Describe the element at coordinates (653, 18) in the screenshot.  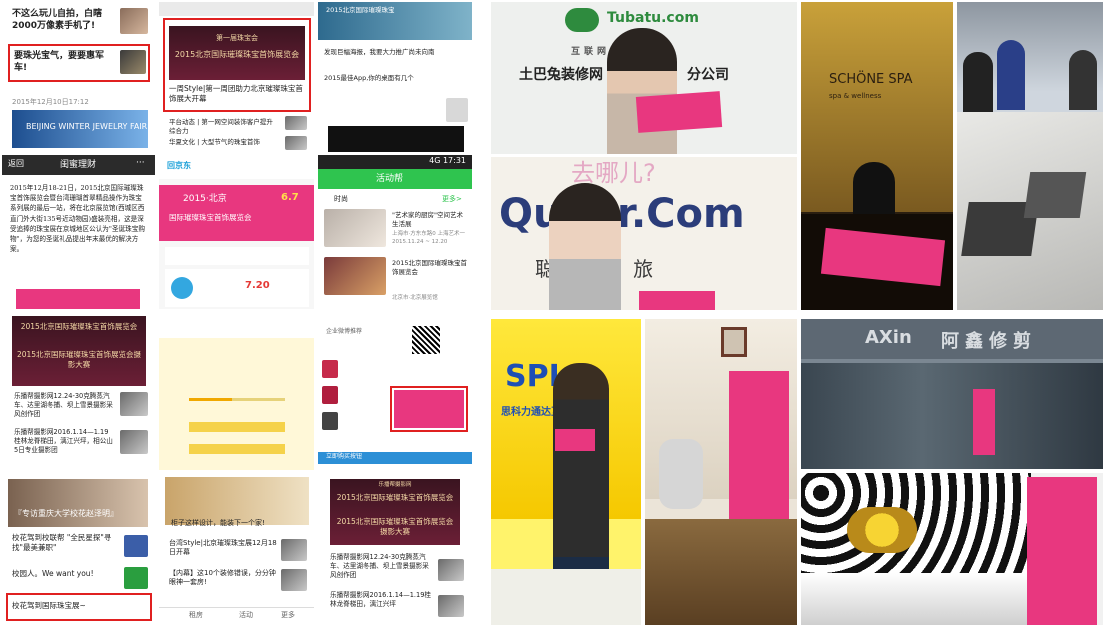
I see `tubatu-url: Tubatu.com` at that location.